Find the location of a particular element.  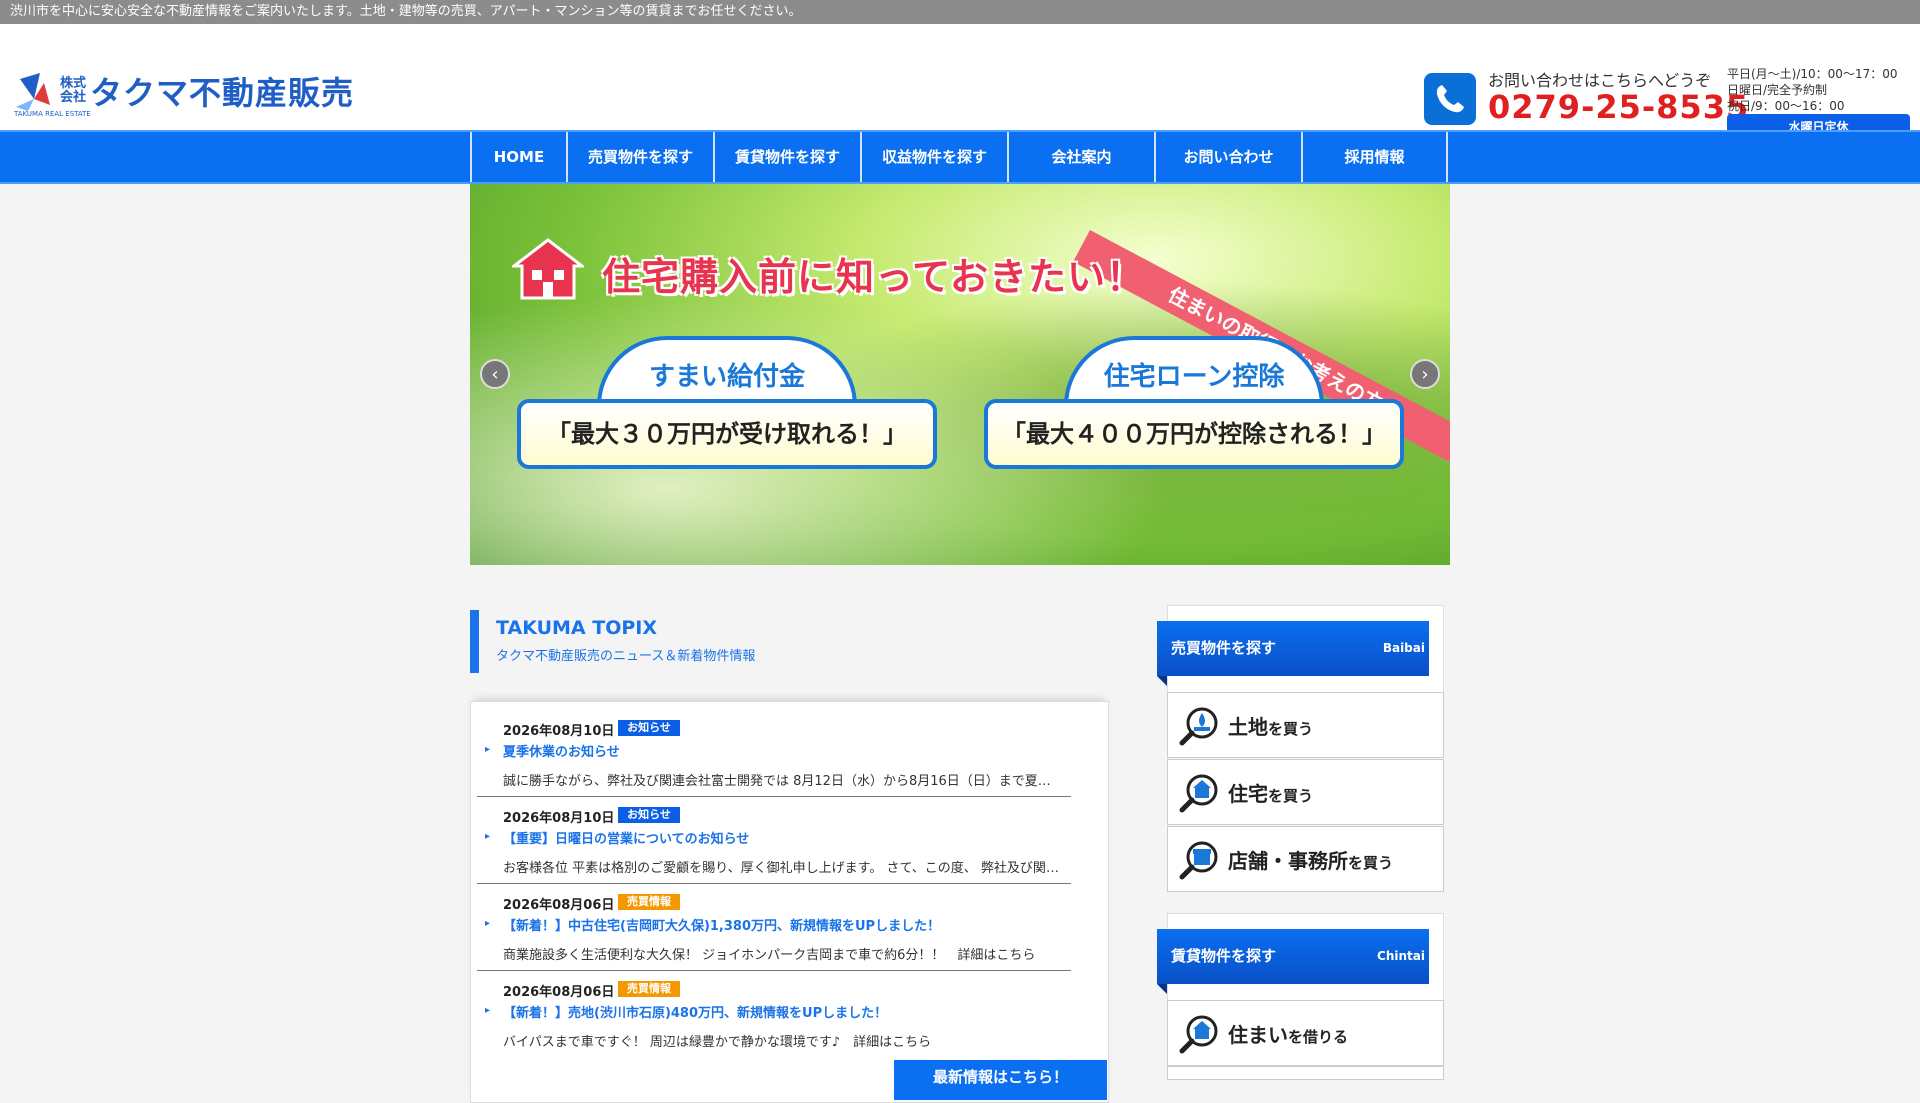

logo-company-name: タクマ不動産販売 is located at coordinates (222, 93).